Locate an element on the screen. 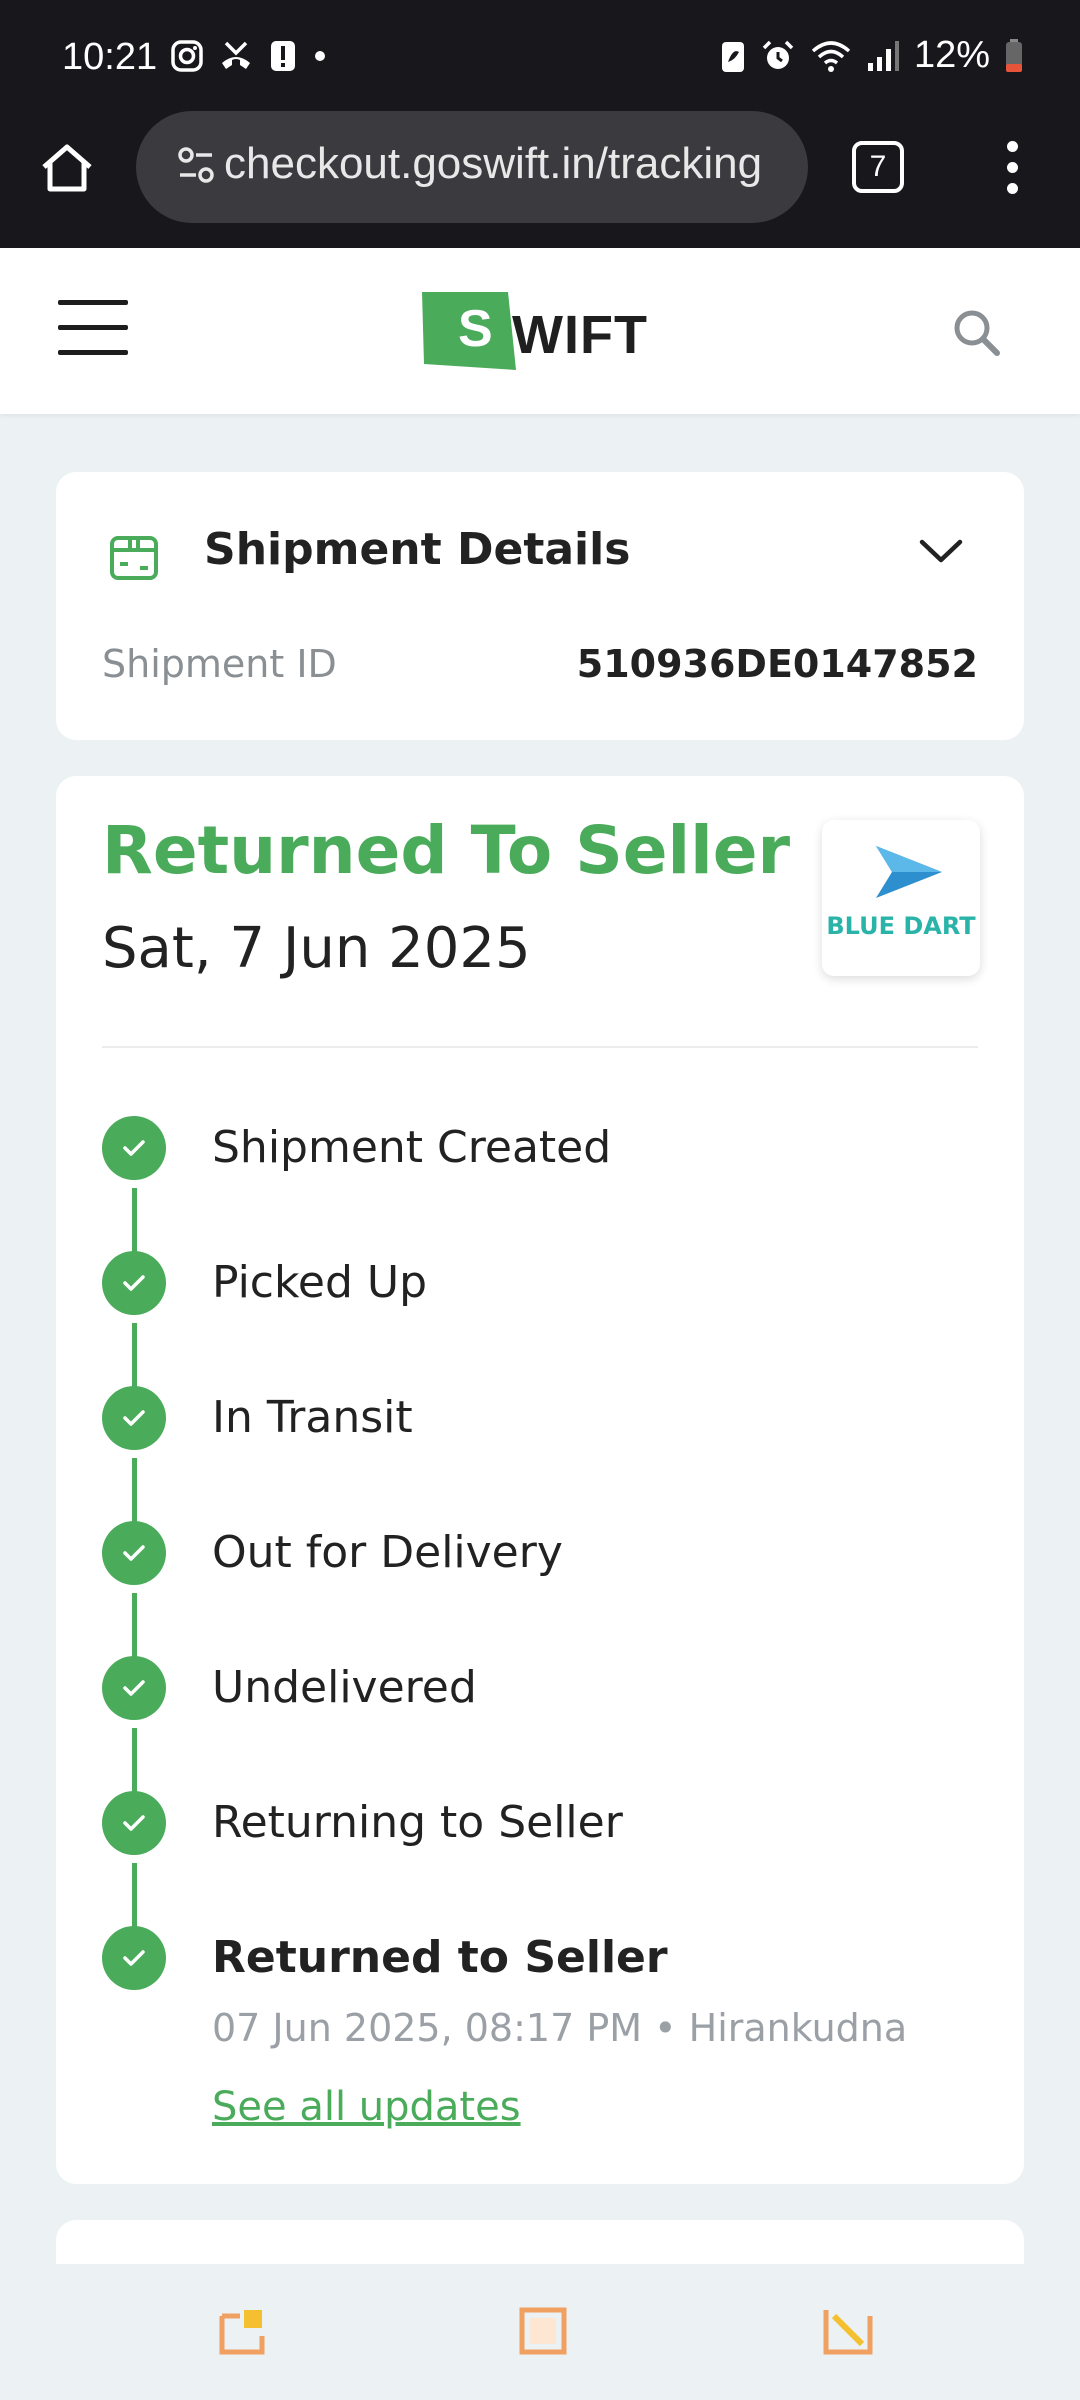  divider is located at coordinates (540, 1047).